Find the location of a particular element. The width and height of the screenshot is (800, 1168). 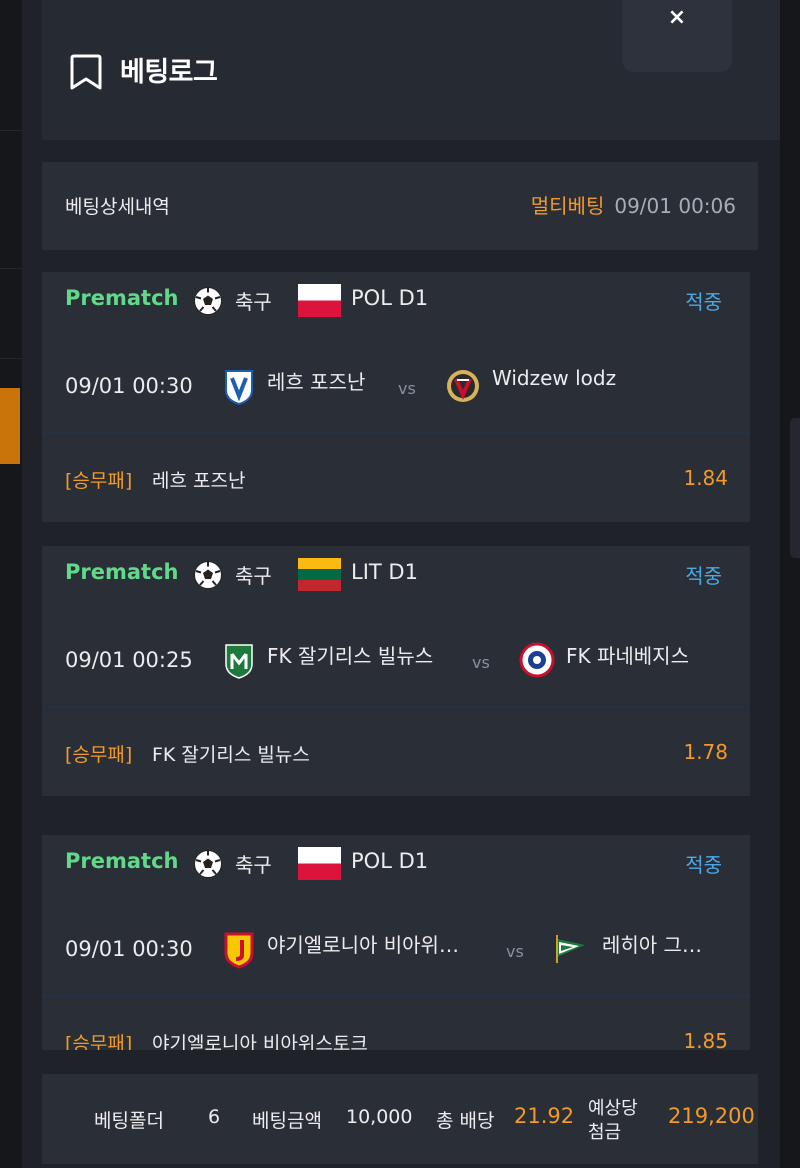

match-time: 09/01 00:25 is located at coordinates (129, 660).